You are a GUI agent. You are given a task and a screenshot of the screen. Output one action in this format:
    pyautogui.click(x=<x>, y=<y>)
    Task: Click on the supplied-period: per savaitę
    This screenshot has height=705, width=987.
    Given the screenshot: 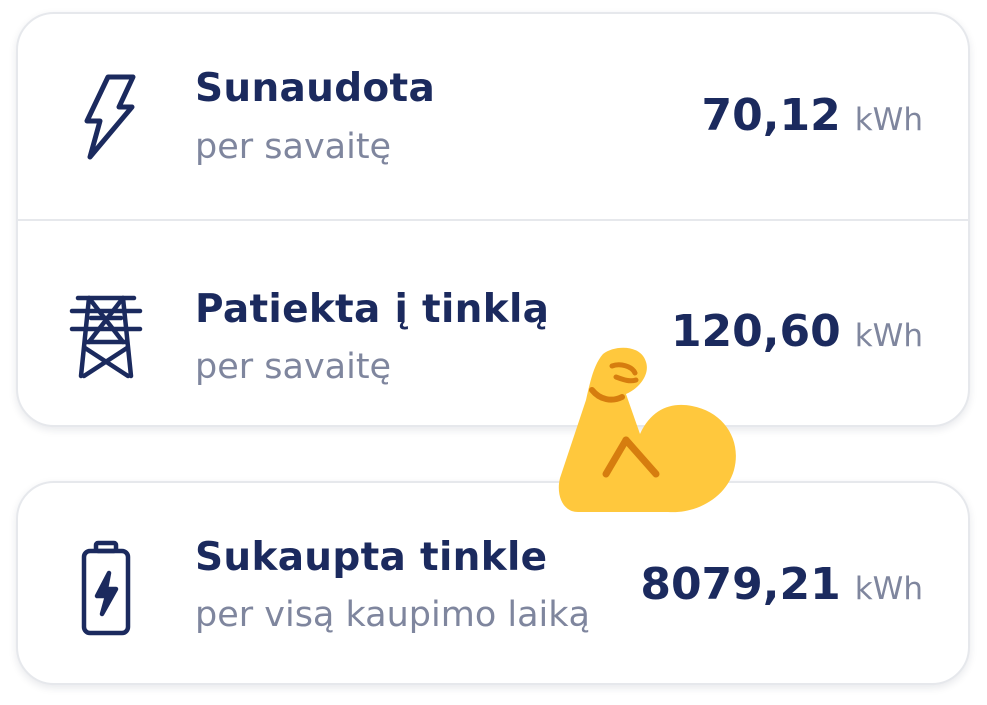 What is the action you would take?
    pyautogui.click(x=293, y=367)
    